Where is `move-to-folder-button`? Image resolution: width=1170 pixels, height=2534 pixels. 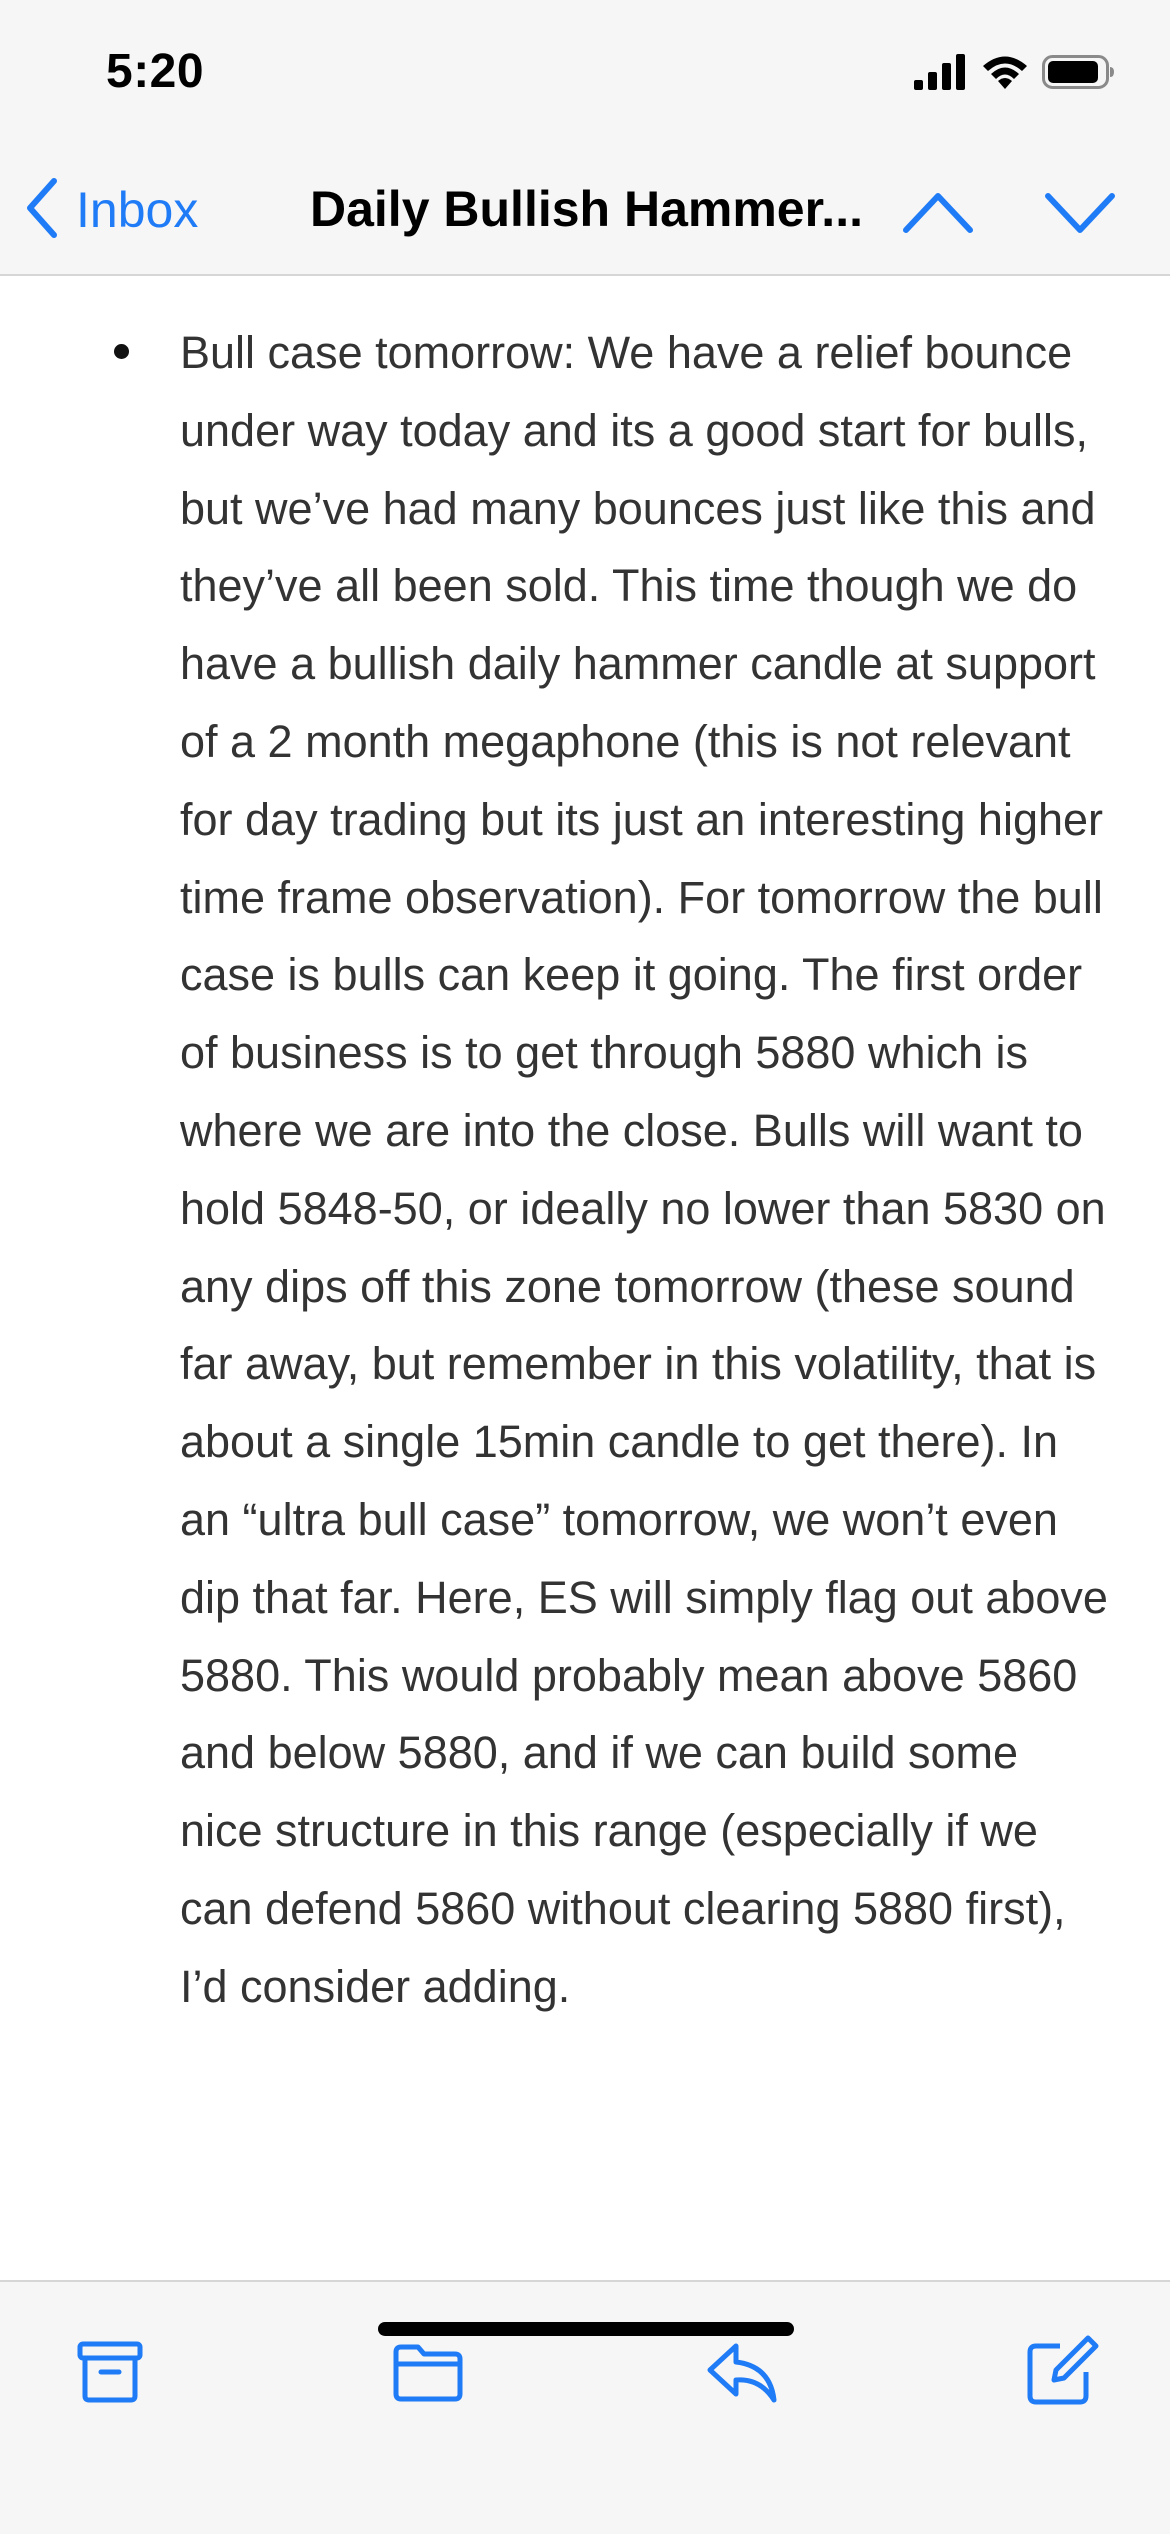 move-to-folder-button is located at coordinates (428, 2372).